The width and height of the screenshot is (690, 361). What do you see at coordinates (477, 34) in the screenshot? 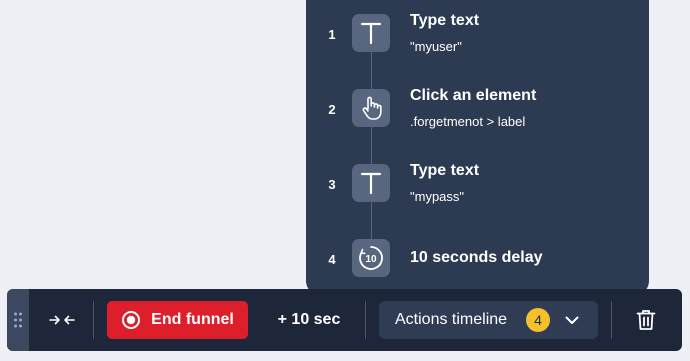
I see `timeline-step: 1 Type text "myuser"` at bounding box center [477, 34].